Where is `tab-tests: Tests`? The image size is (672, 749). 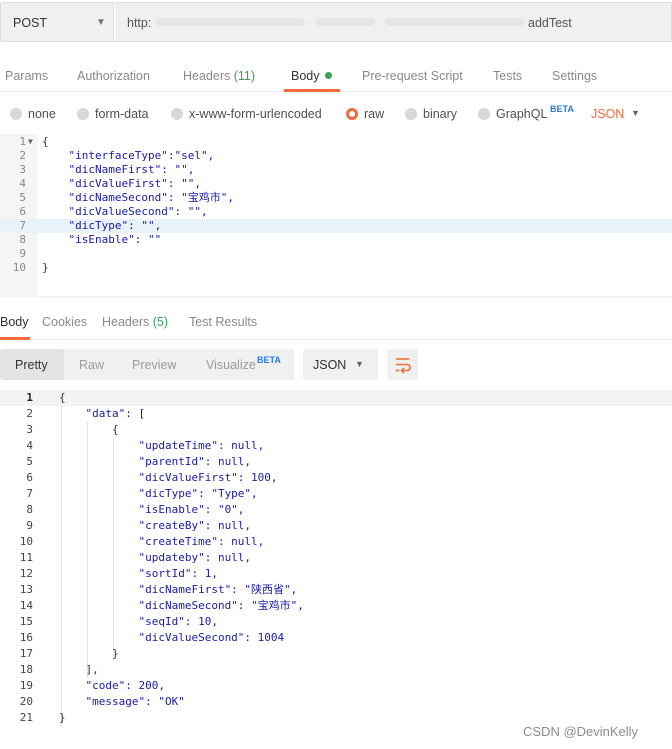
tab-tests: Tests is located at coordinates (507, 76).